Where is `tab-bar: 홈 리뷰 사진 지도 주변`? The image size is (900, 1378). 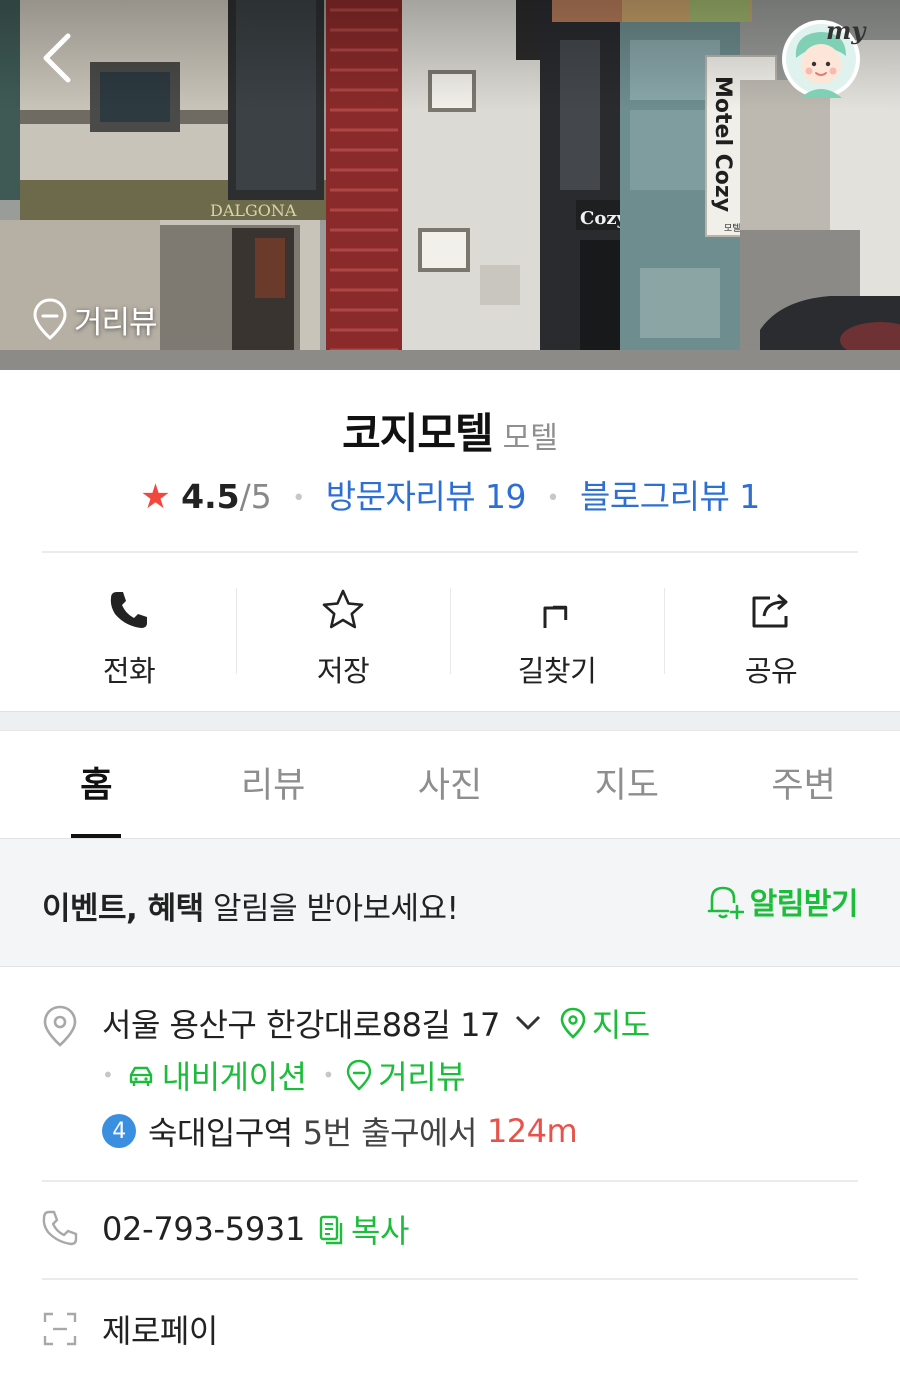 tab-bar: 홈 리뷰 사진 지도 주변 is located at coordinates (450, 785).